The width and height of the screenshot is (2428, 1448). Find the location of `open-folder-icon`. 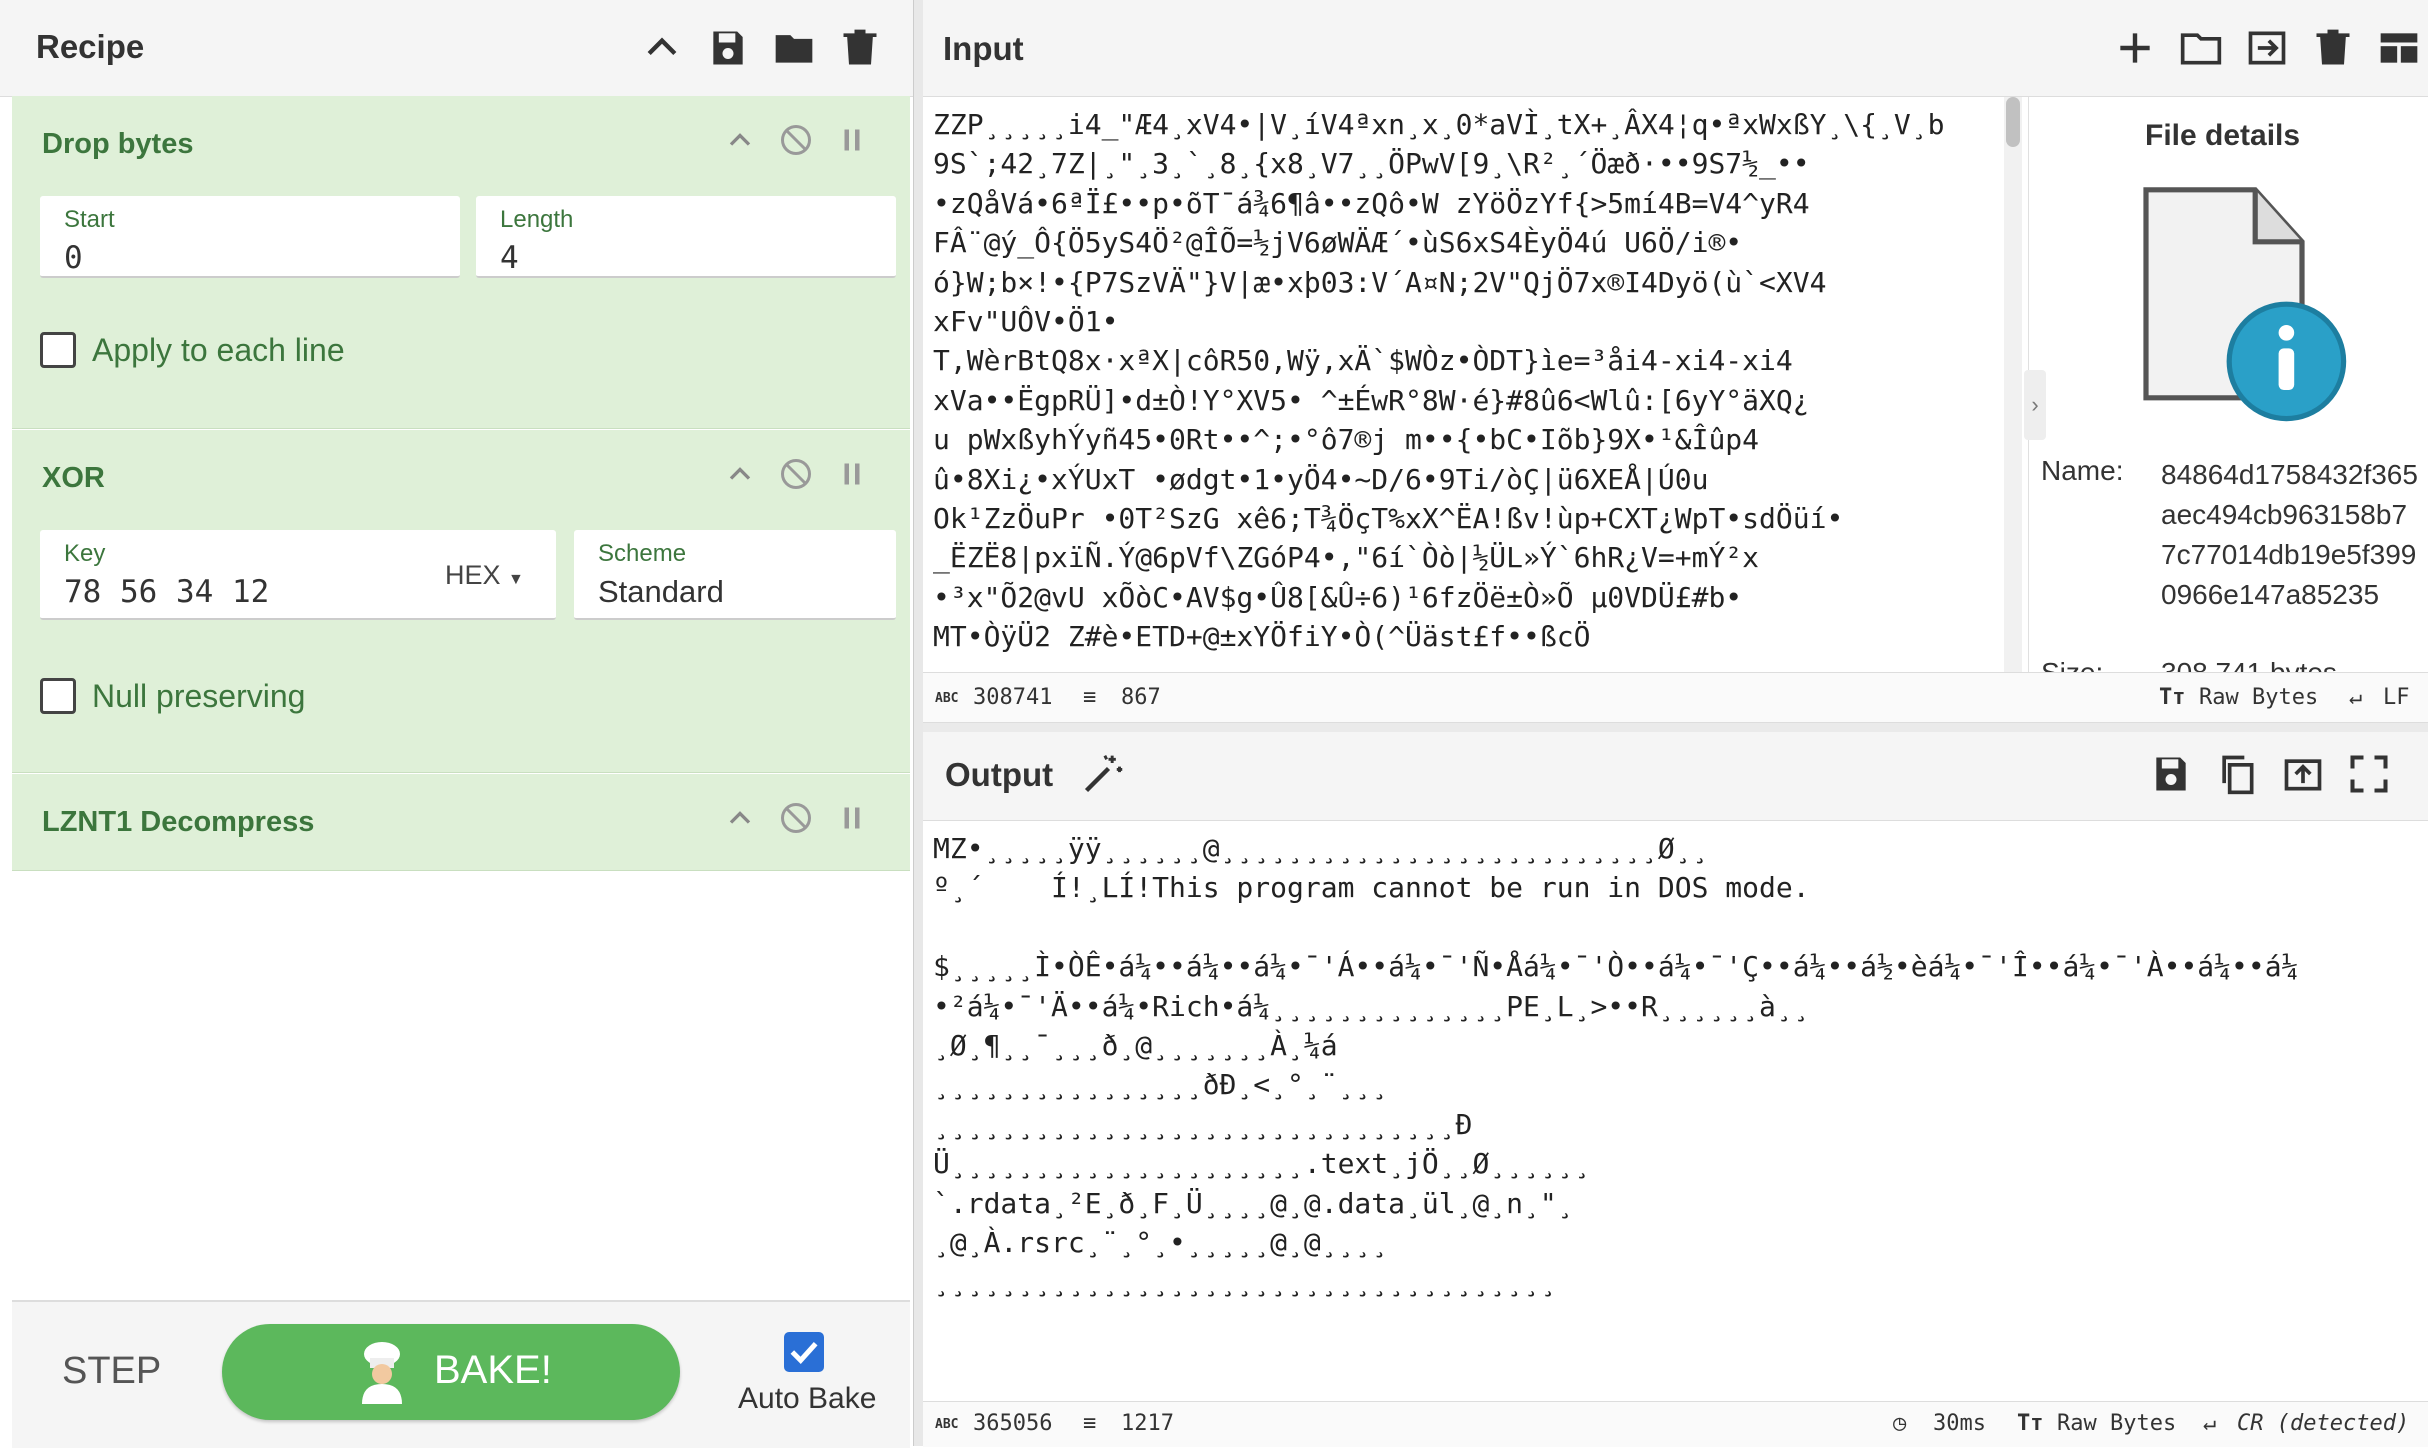

open-folder-icon is located at coordinates (2201, 48).